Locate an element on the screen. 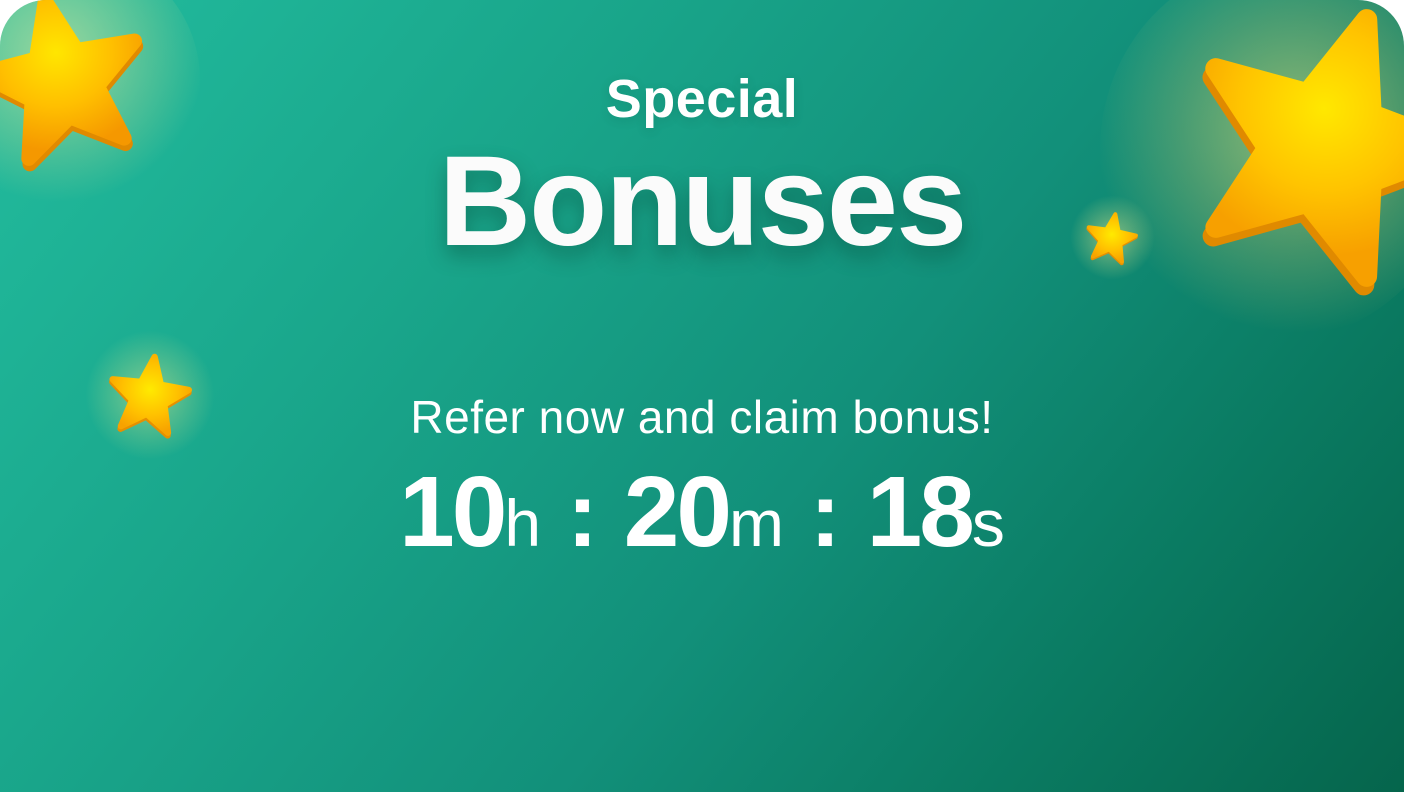 The image size is (1404, 792). countdown-timer: 10h:20m:18s is located at coordinates (702, 512).